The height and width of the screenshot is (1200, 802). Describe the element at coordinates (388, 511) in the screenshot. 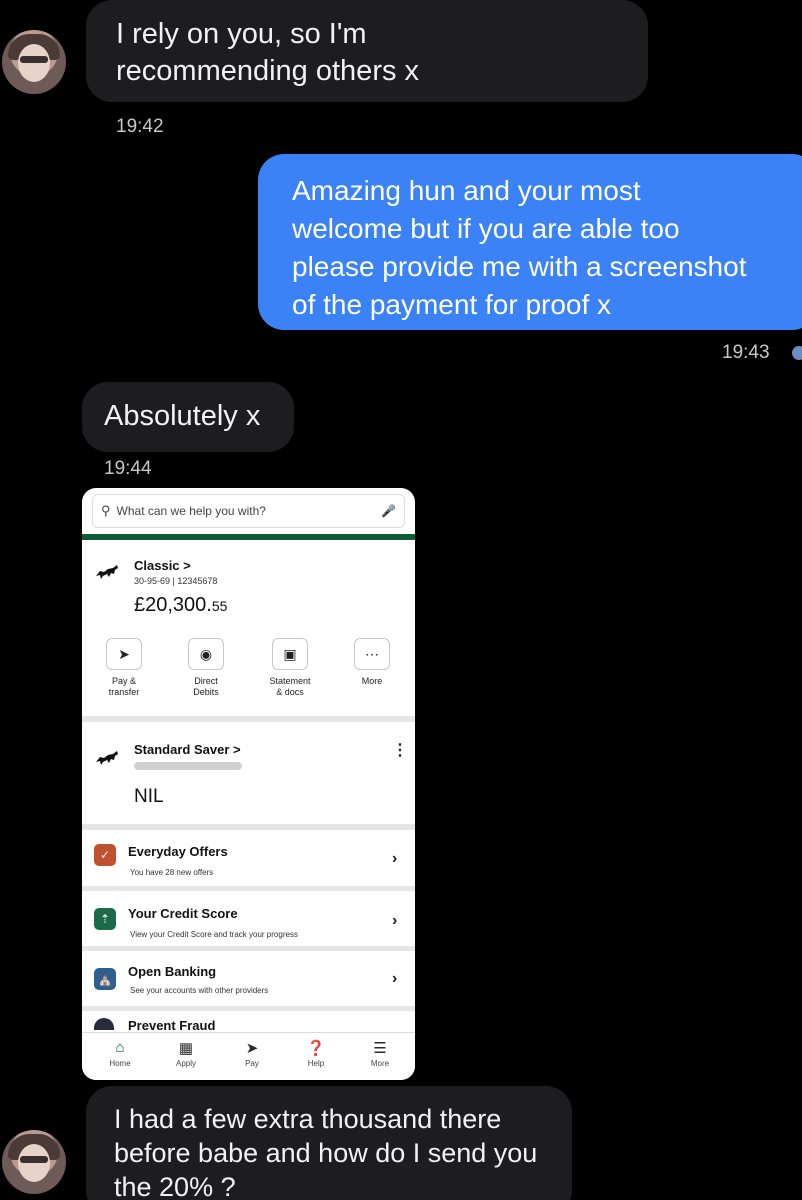

I see `microphone-icon: 🎤` at that location.